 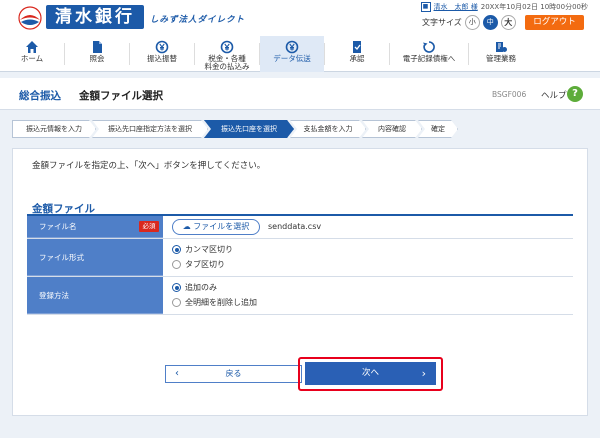 I want to click on sub-brand: しみず法人ダイレクト, so click(x=198, y=20).